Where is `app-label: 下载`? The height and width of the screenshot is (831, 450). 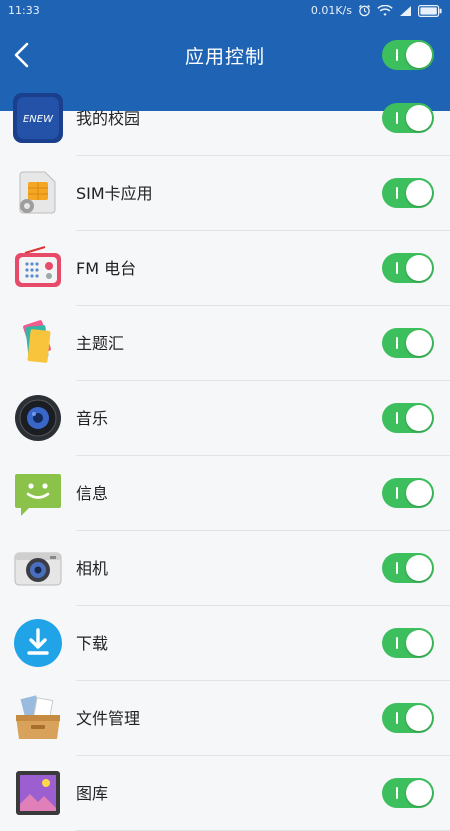 app-label: 下载 is located at coordinates (92, 643).